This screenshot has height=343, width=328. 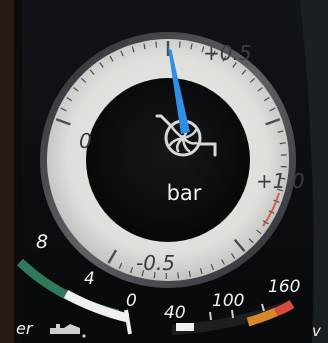 What do you see at coordinates (284, 287) in the screenshot?
I see `temp-label-160: 160` at bounding box center [284, 287].